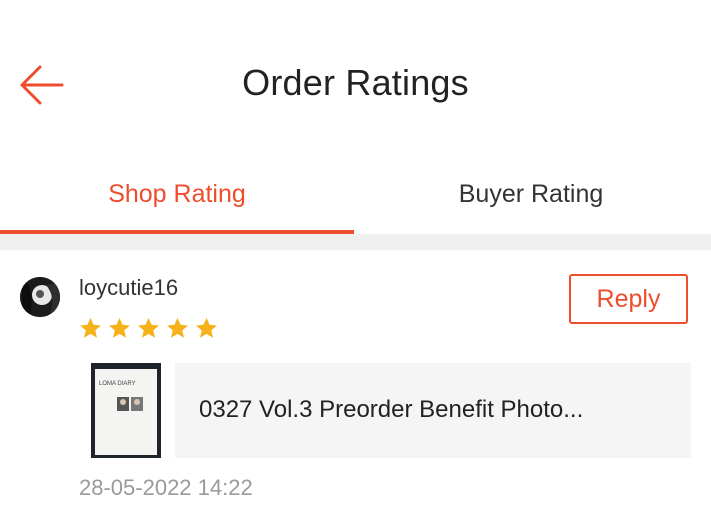  Describe the element at coordinates (129, 287) in the screenshot. I see `reviewer-username: loycutie16` at that location.